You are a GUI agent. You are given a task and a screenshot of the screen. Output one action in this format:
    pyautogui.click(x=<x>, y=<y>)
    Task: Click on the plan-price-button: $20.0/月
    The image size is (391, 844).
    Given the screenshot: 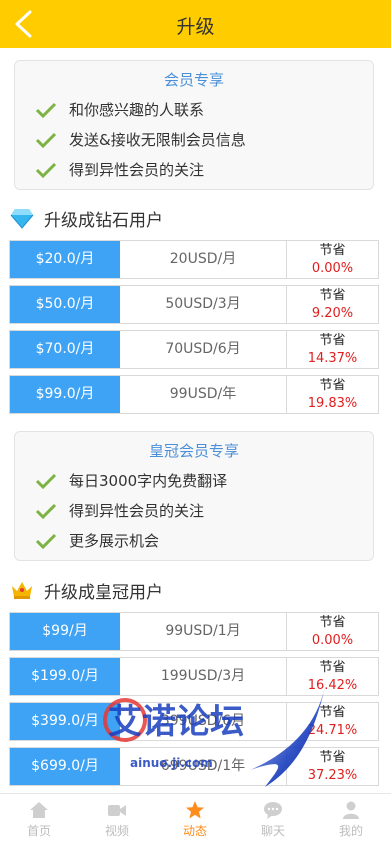 What is the action you would take?
    pyautogui.click(x=65, y=259)
    